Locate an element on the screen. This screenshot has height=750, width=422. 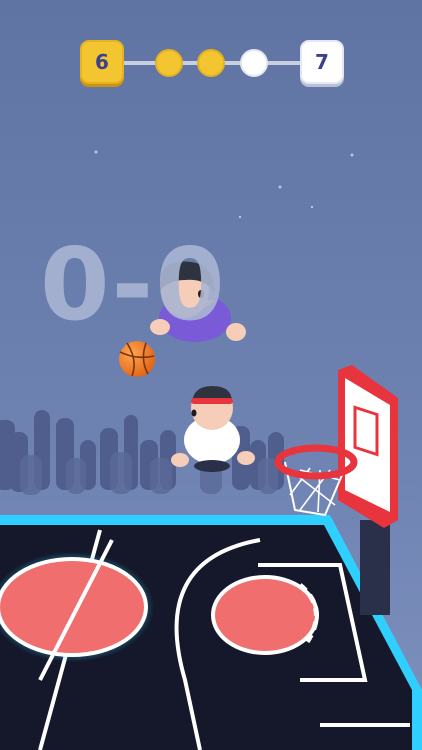
level-progress: 6 7 is located at coordinates (212, 63).